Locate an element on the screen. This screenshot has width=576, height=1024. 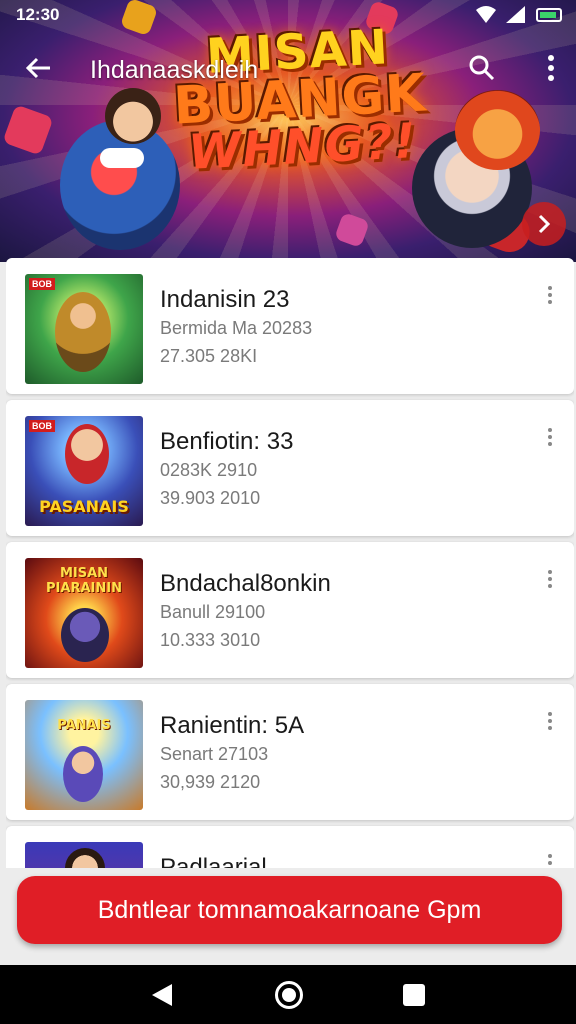
wifi-icon is located at coordinates (486, 14).